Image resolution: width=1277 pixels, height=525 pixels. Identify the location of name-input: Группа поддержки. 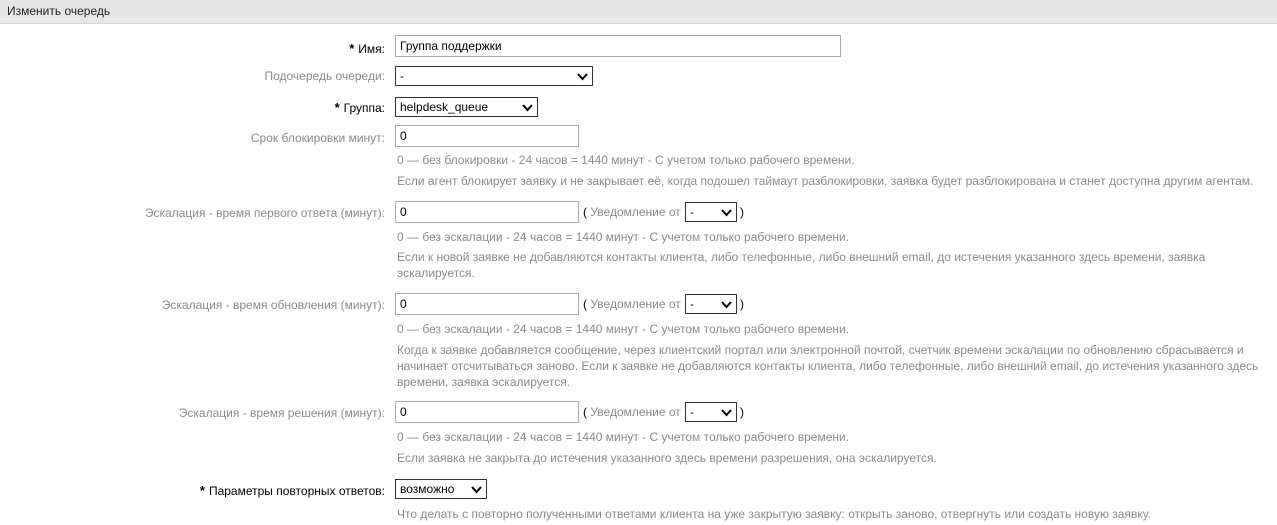
(618, 46).